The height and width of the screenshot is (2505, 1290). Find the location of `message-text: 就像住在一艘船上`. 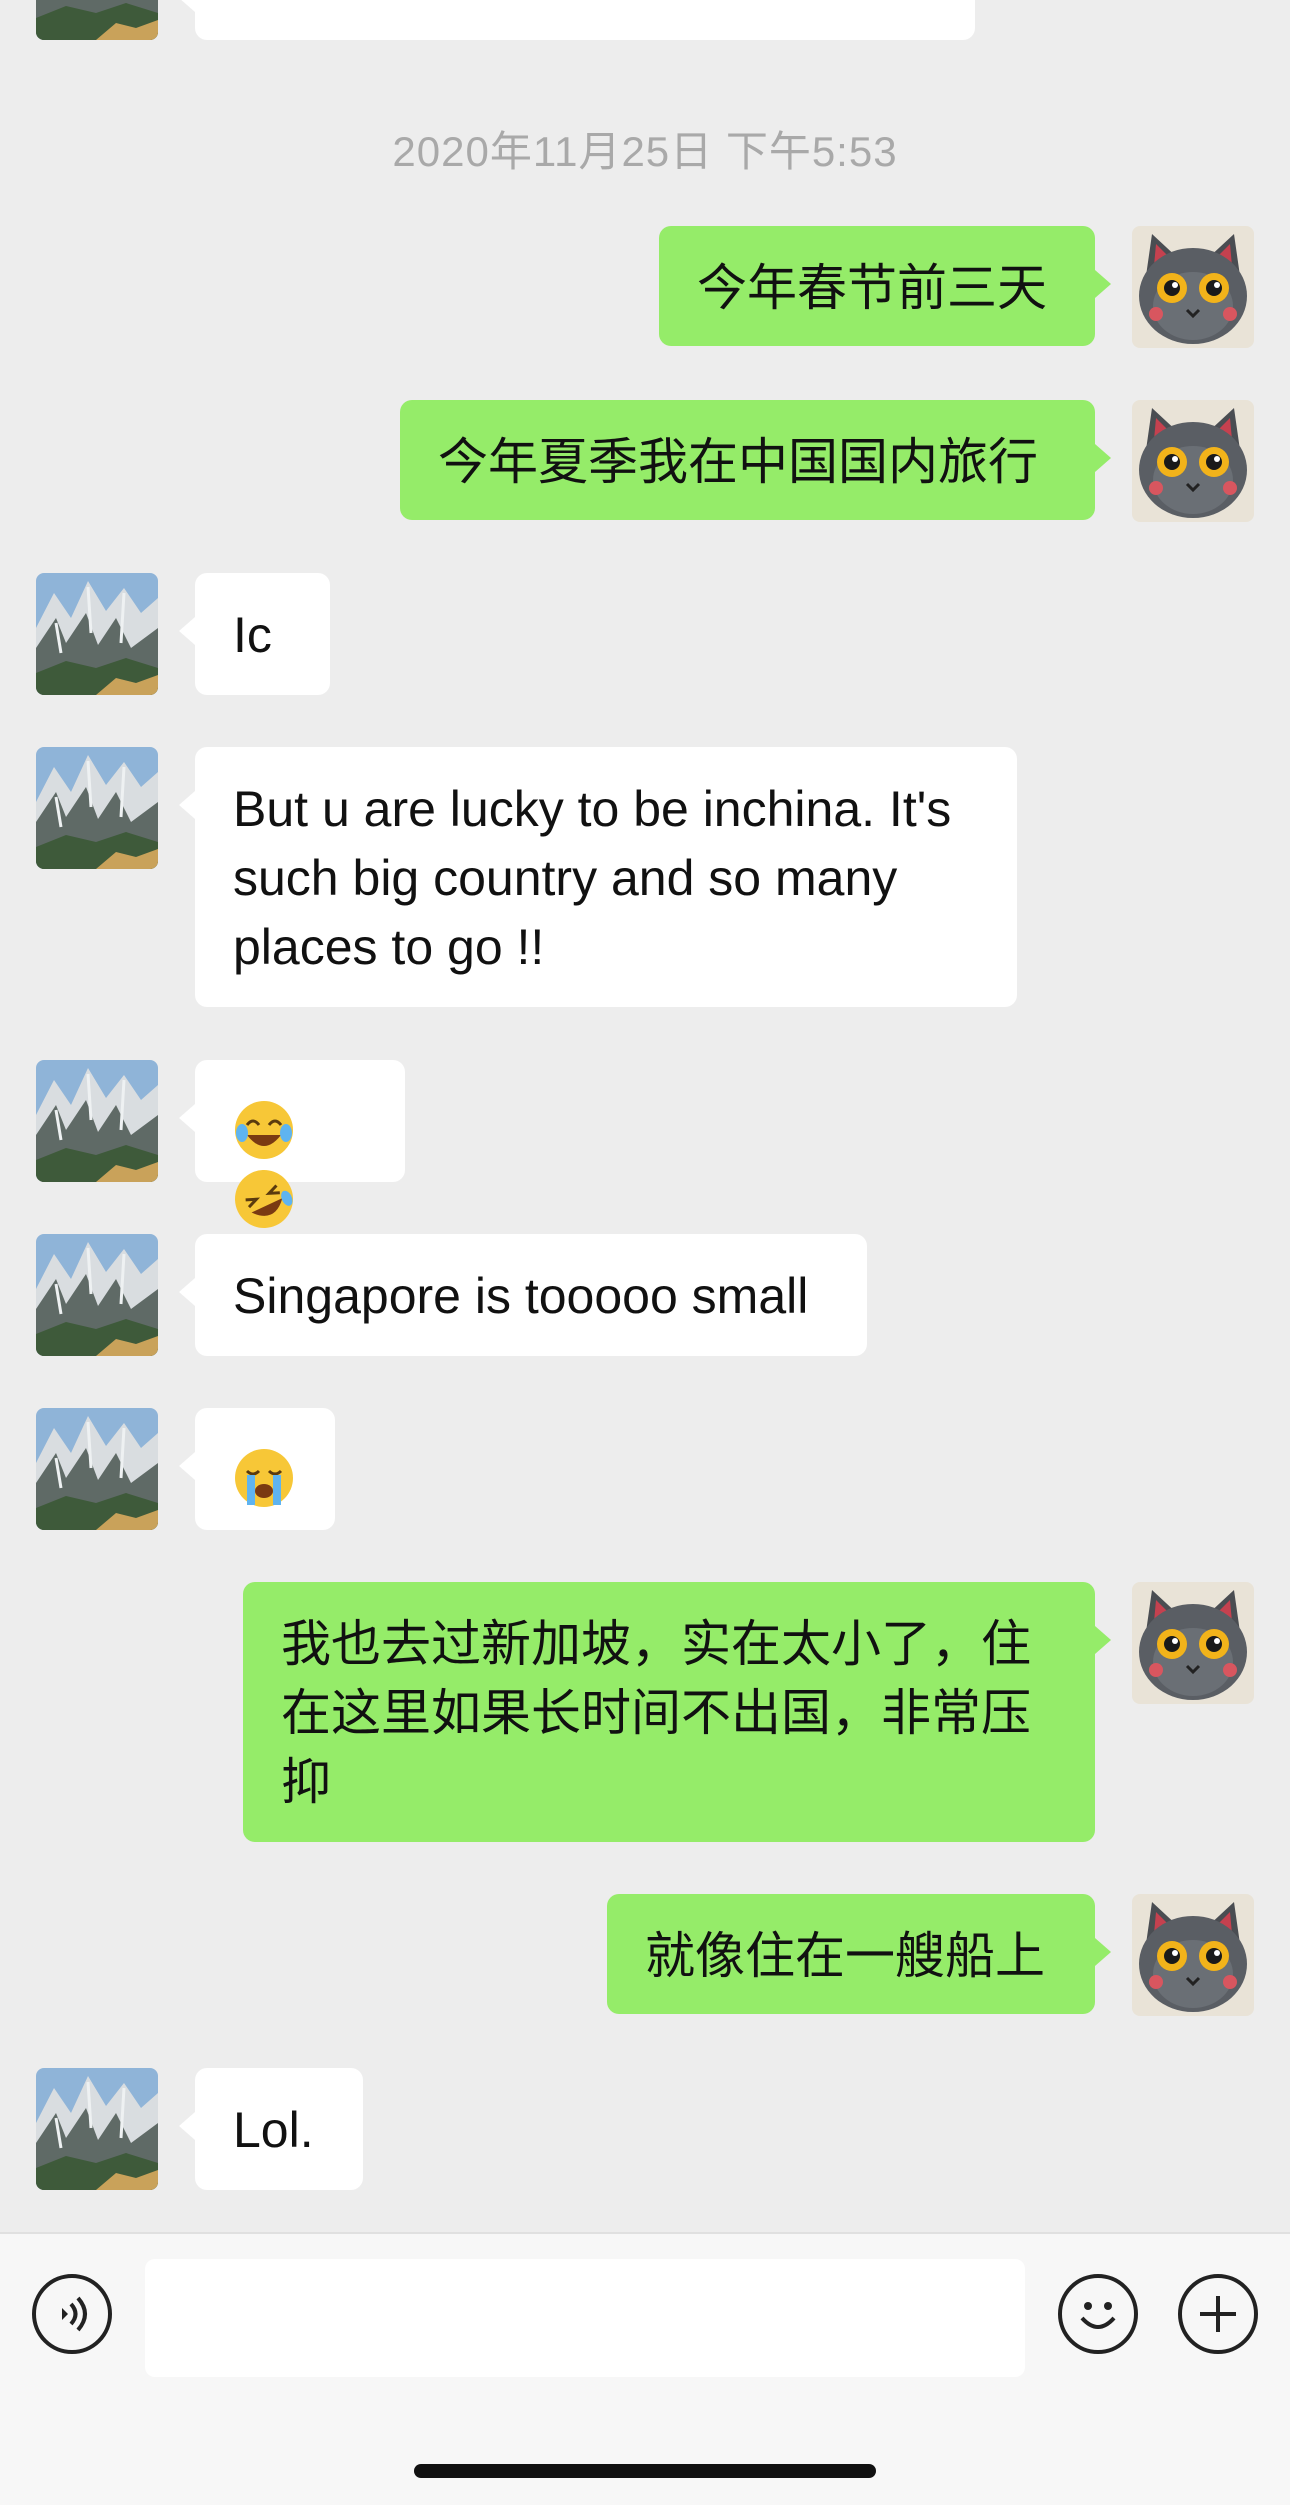

message-text: 就像住在一艘船上 is located at coordinates (845, 1956).